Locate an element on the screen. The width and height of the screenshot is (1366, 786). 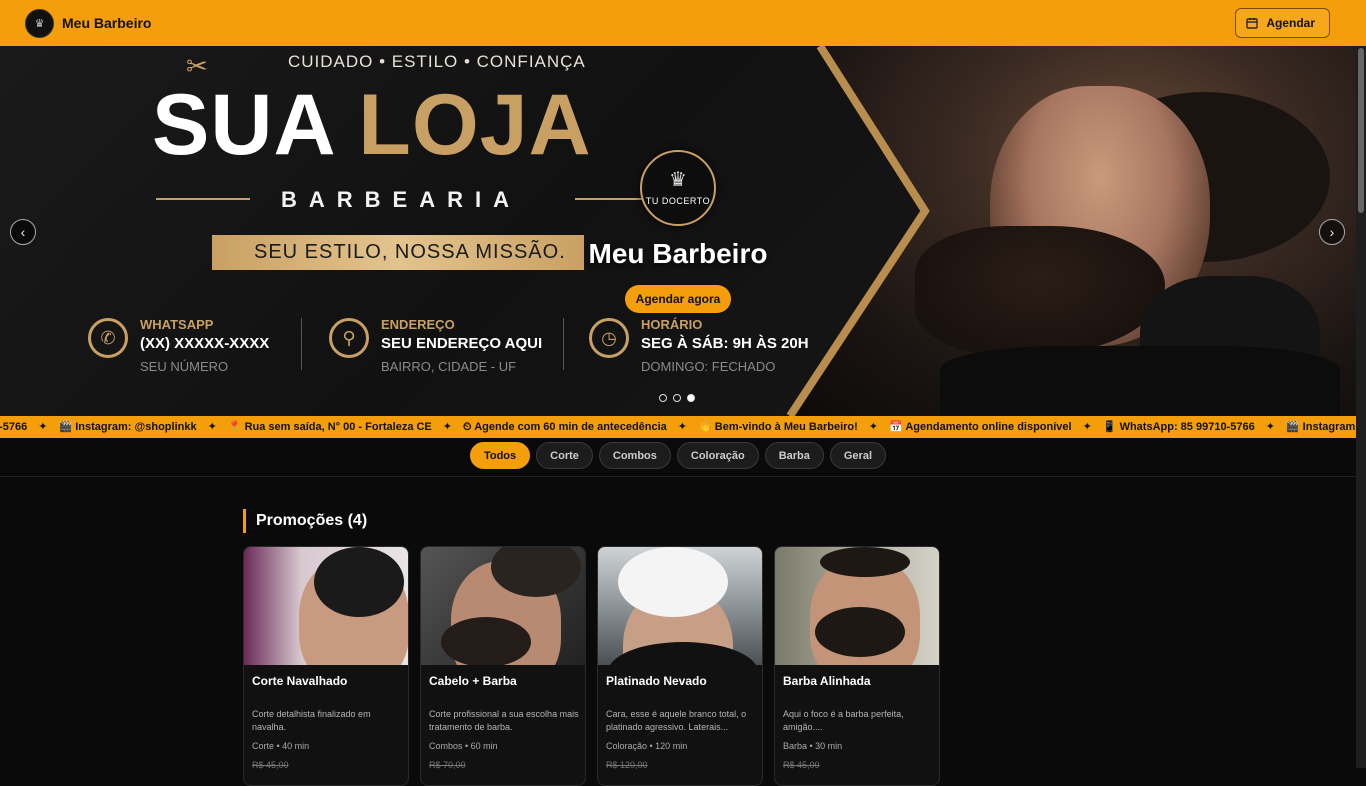
photo-cape is located at coordinates (1140, 381).